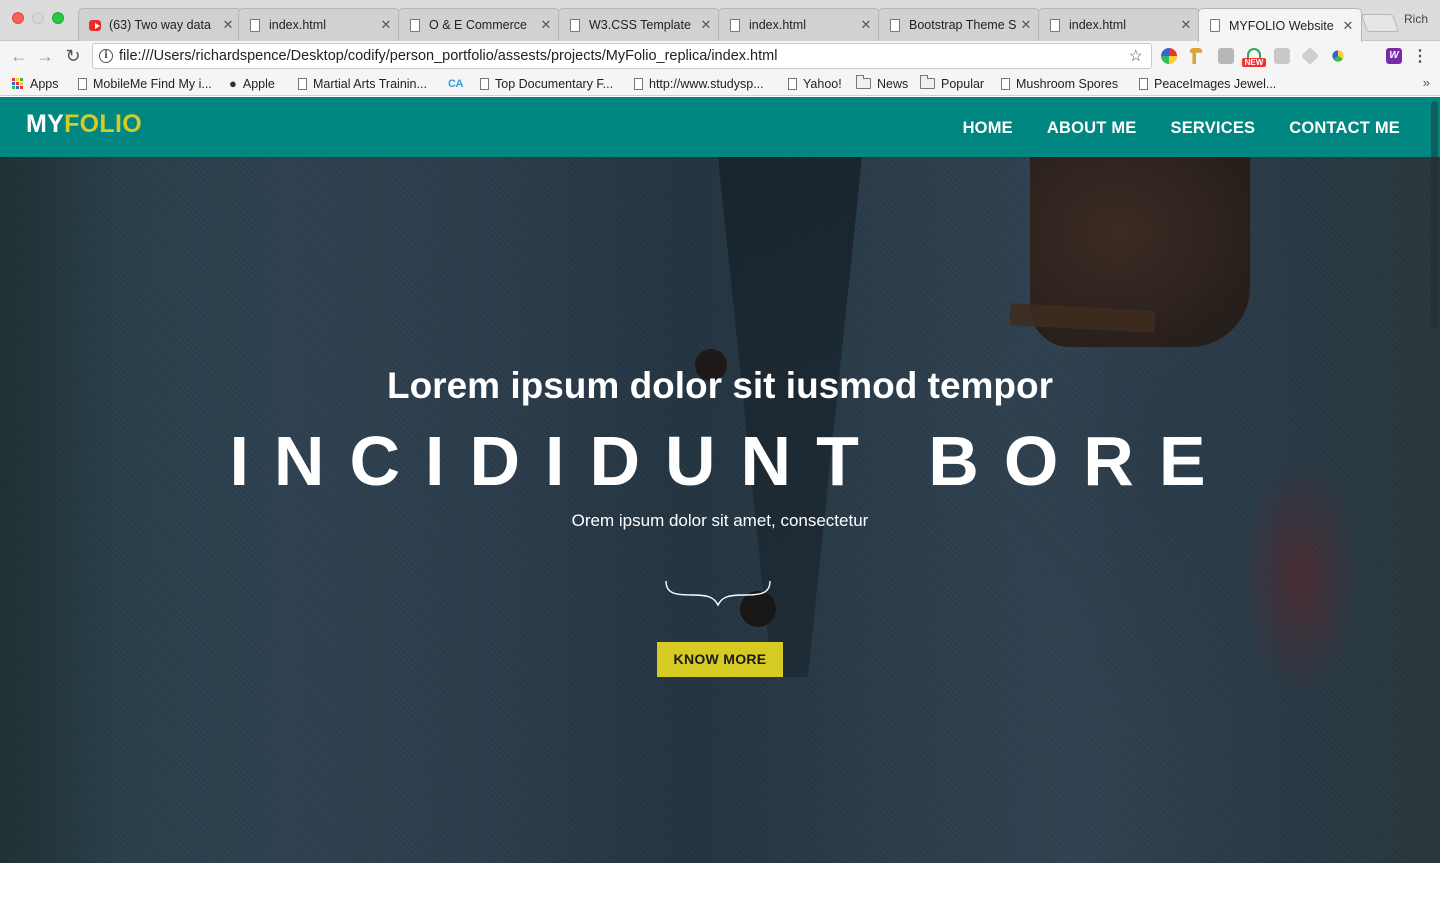  I want to click on bookmark-item: CA, so click(458, 83).